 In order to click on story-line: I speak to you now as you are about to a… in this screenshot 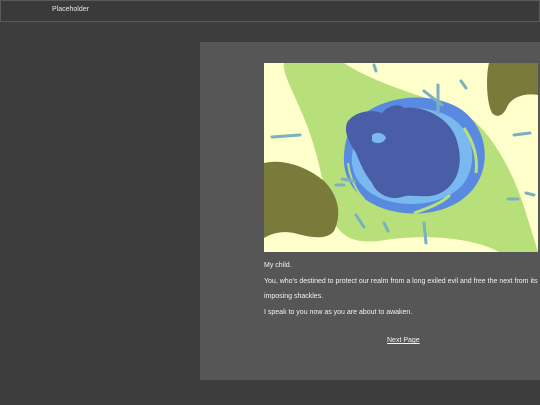, I will do `click(338, 312)`.